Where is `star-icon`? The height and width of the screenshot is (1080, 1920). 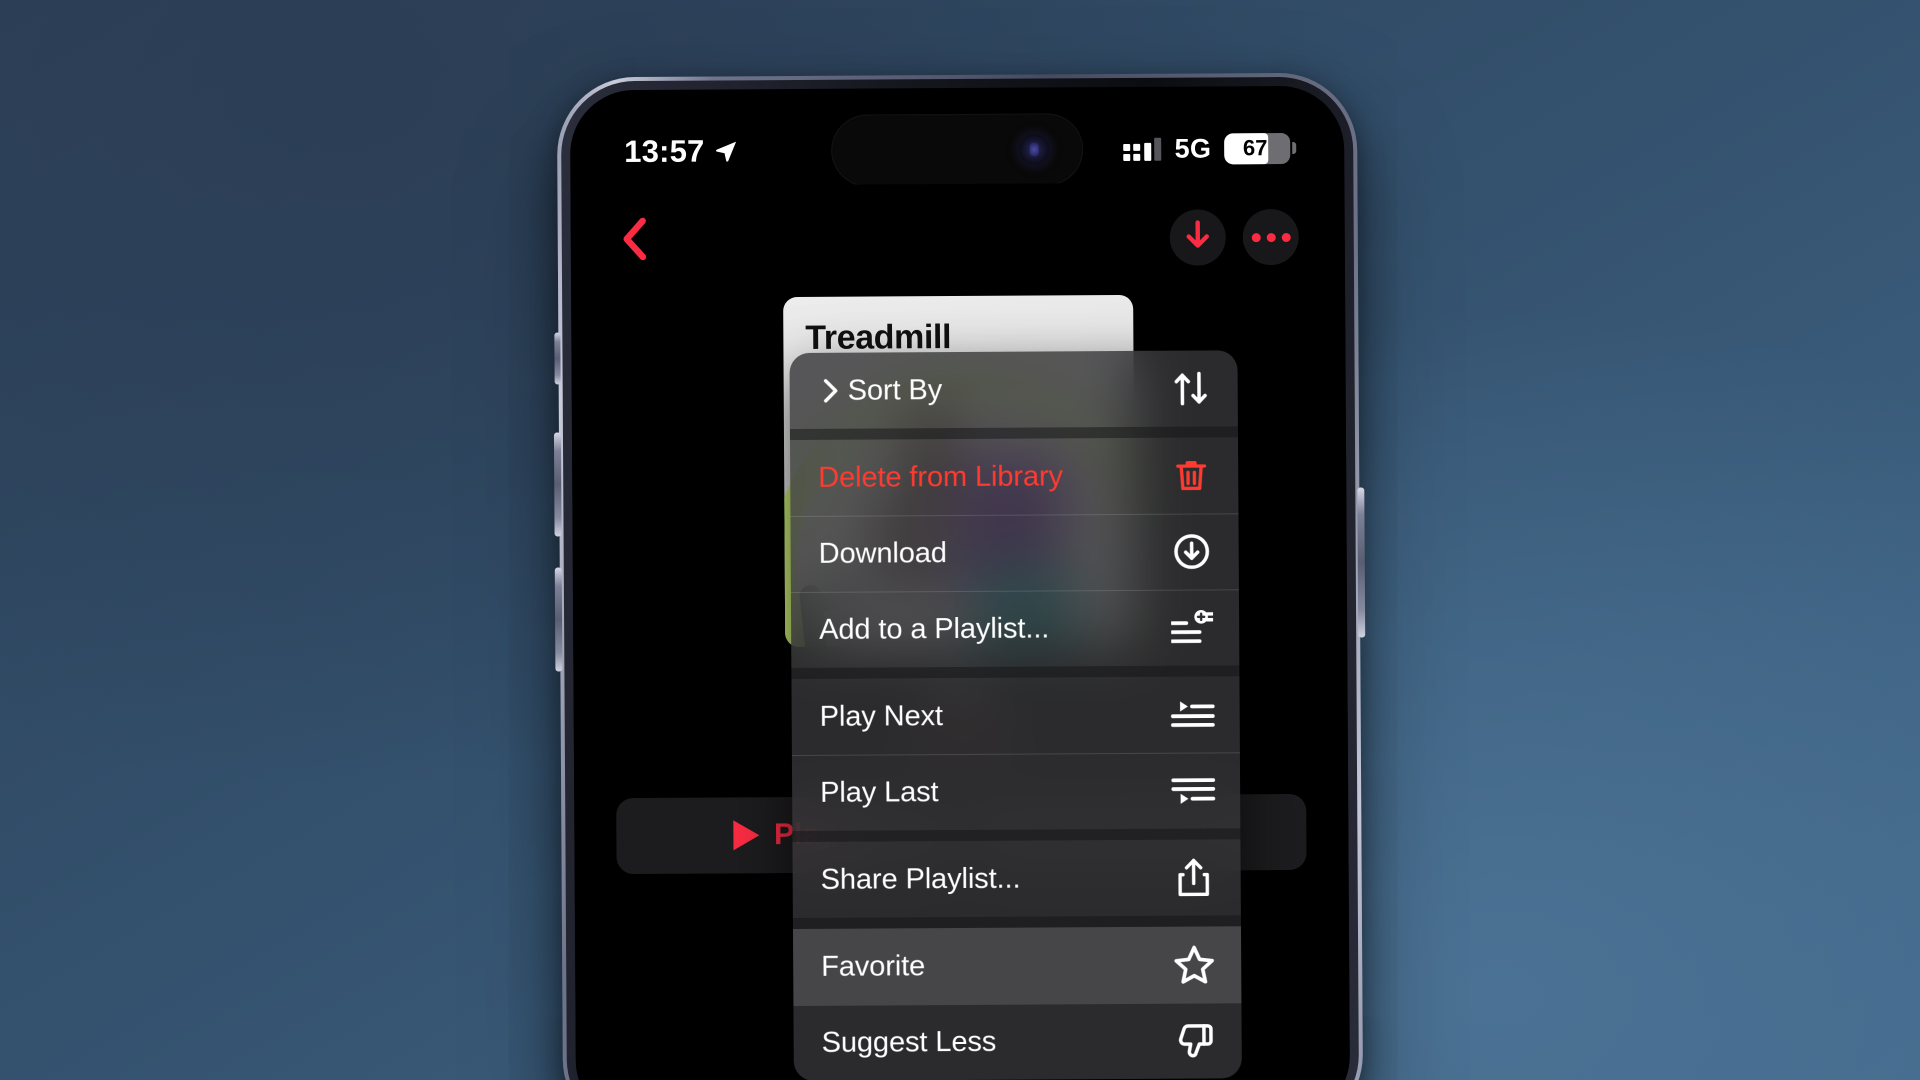 star-icon is located at coordinates (1194, 964).